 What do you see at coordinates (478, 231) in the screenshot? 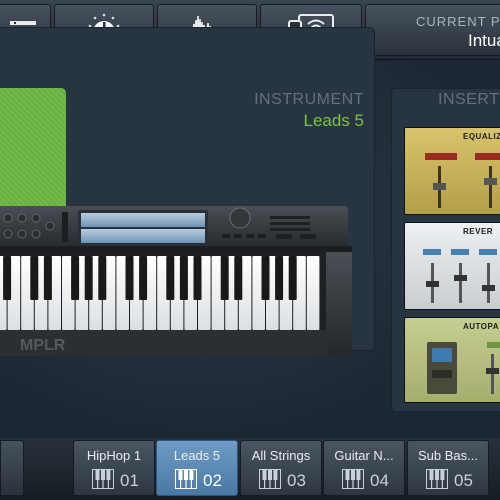
I see `effect-name: REVER` at bounding box center [478, 231].